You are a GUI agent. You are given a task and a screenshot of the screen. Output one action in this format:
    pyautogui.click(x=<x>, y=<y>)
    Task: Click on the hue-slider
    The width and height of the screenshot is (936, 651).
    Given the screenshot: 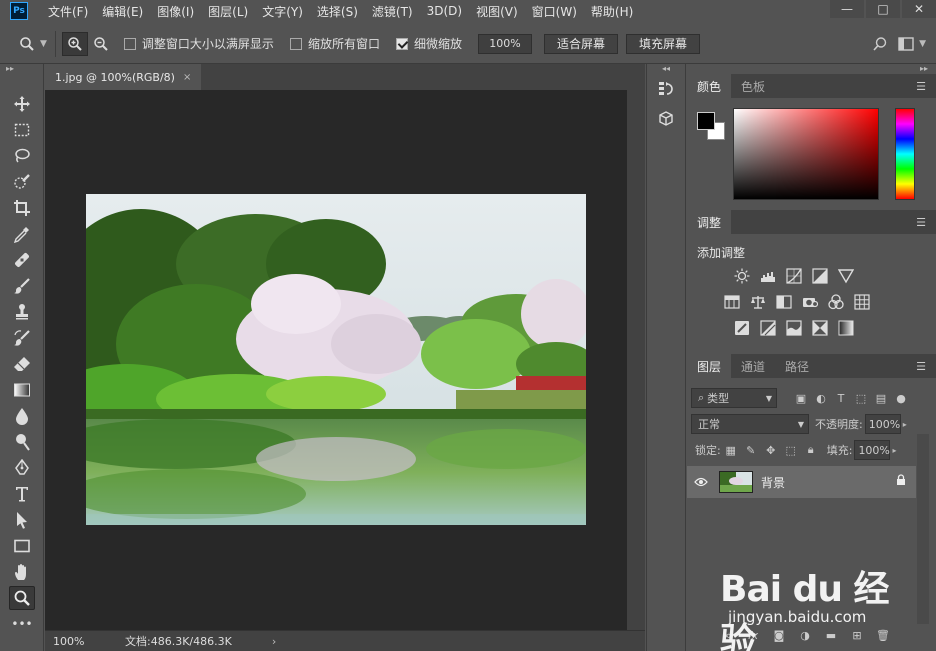 What is the action you would take?
    pyautogui.click(x=905, y=154)
    